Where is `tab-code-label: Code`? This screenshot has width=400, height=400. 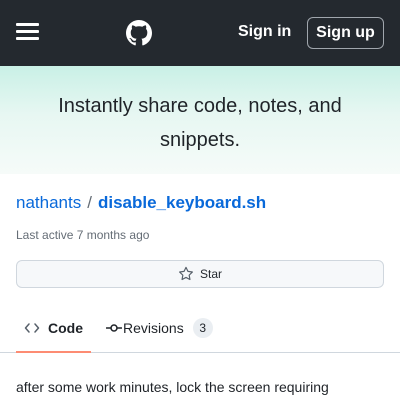 tab-code-label: Code is located at coordinates (65, 328).